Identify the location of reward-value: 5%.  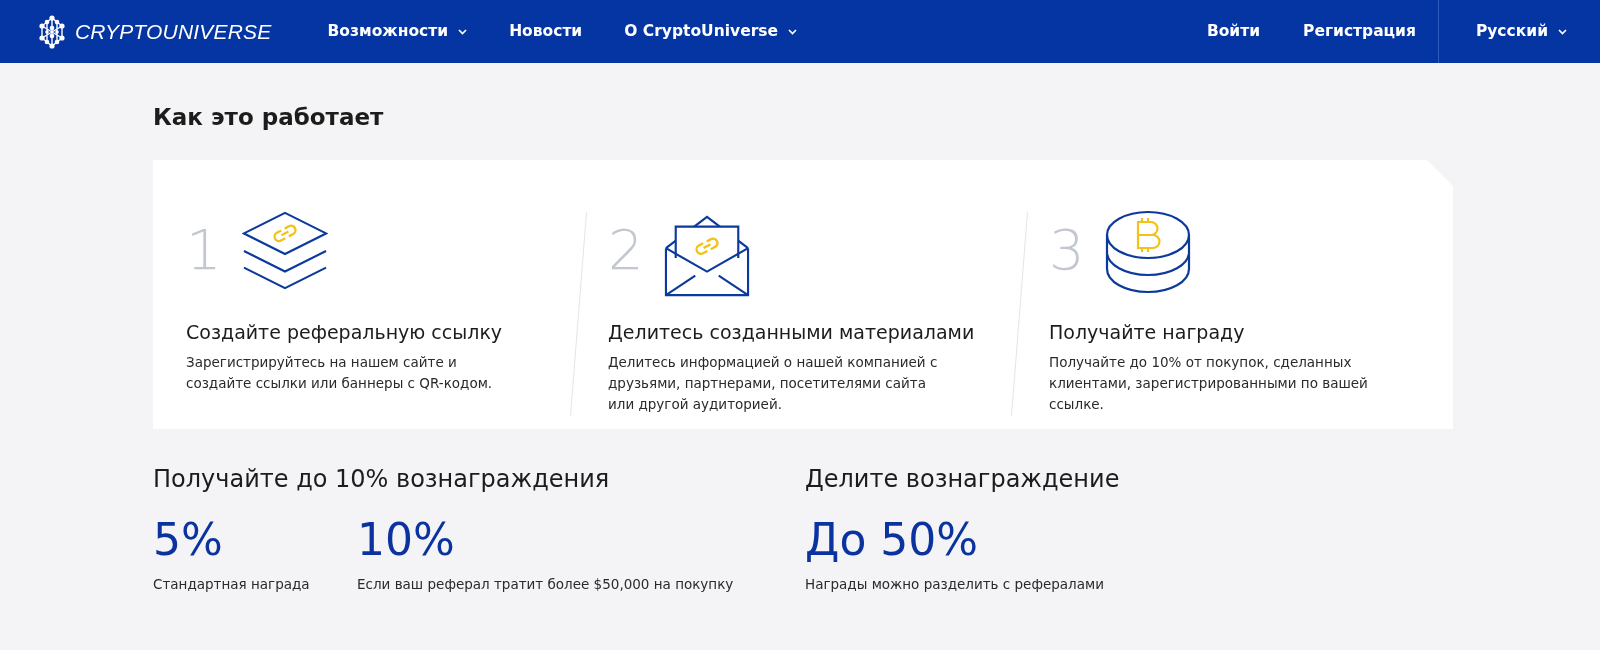
(188, 540).